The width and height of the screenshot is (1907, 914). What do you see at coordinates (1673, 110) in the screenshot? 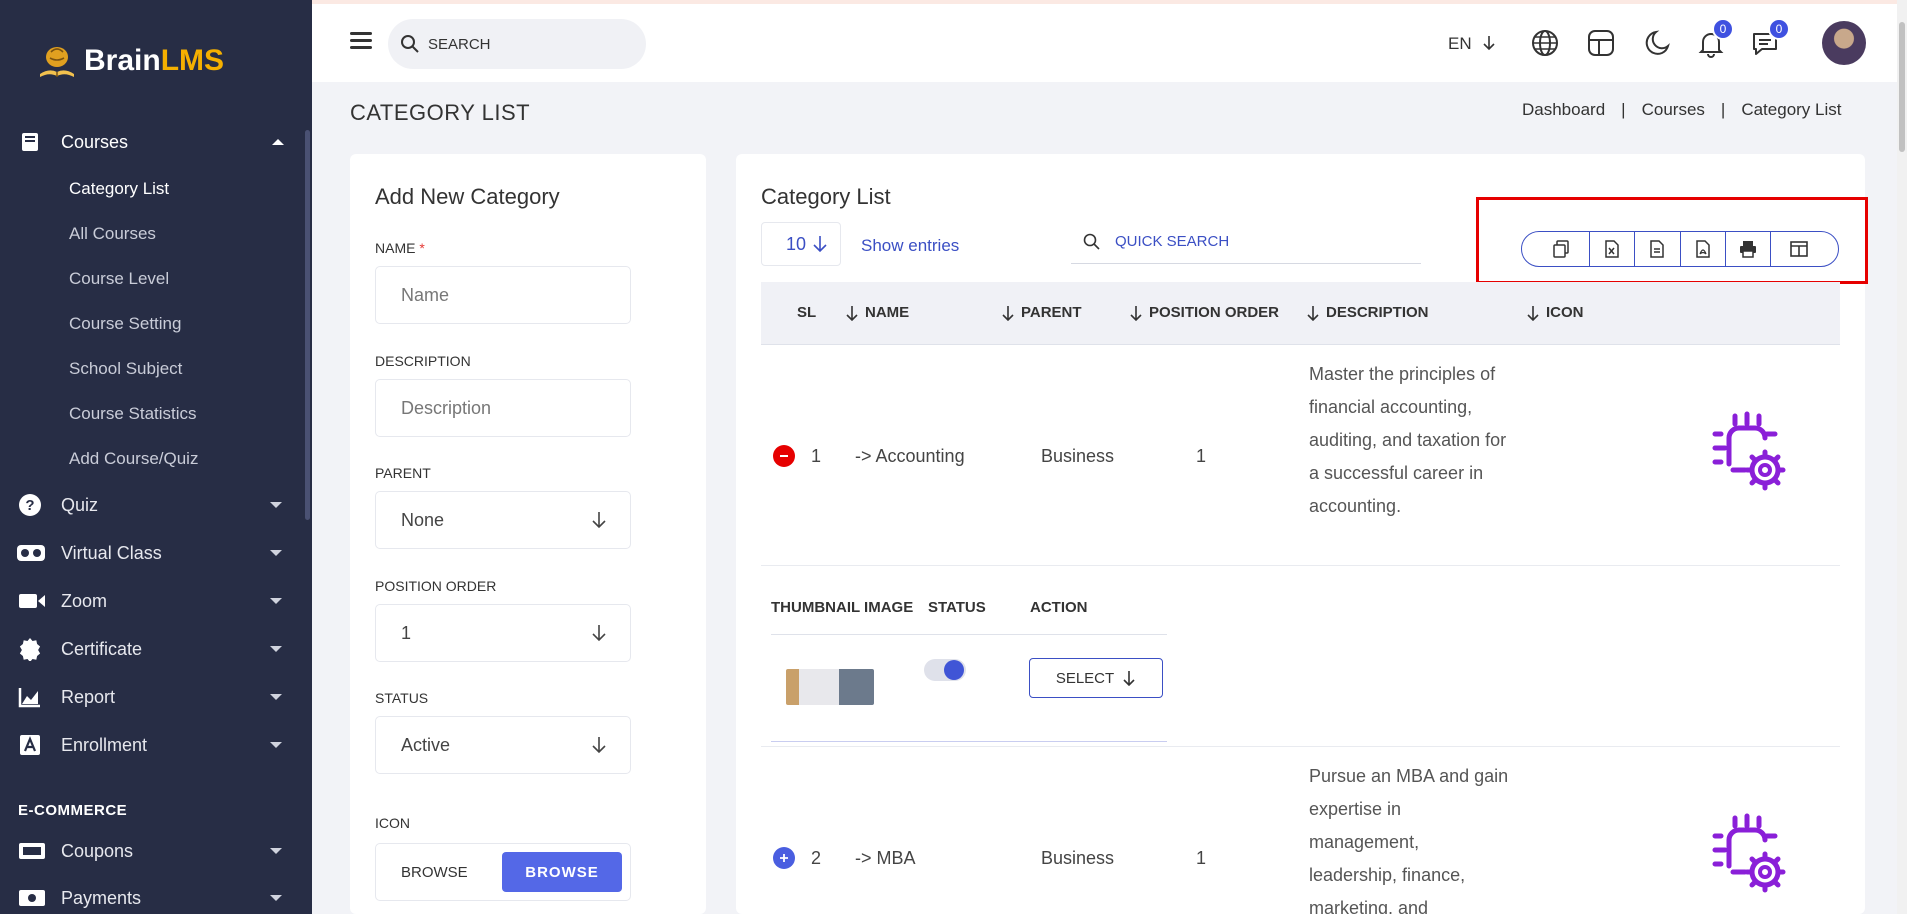
I see `breadcrumb-courses: Courses` at bounding box center [1673, 110].